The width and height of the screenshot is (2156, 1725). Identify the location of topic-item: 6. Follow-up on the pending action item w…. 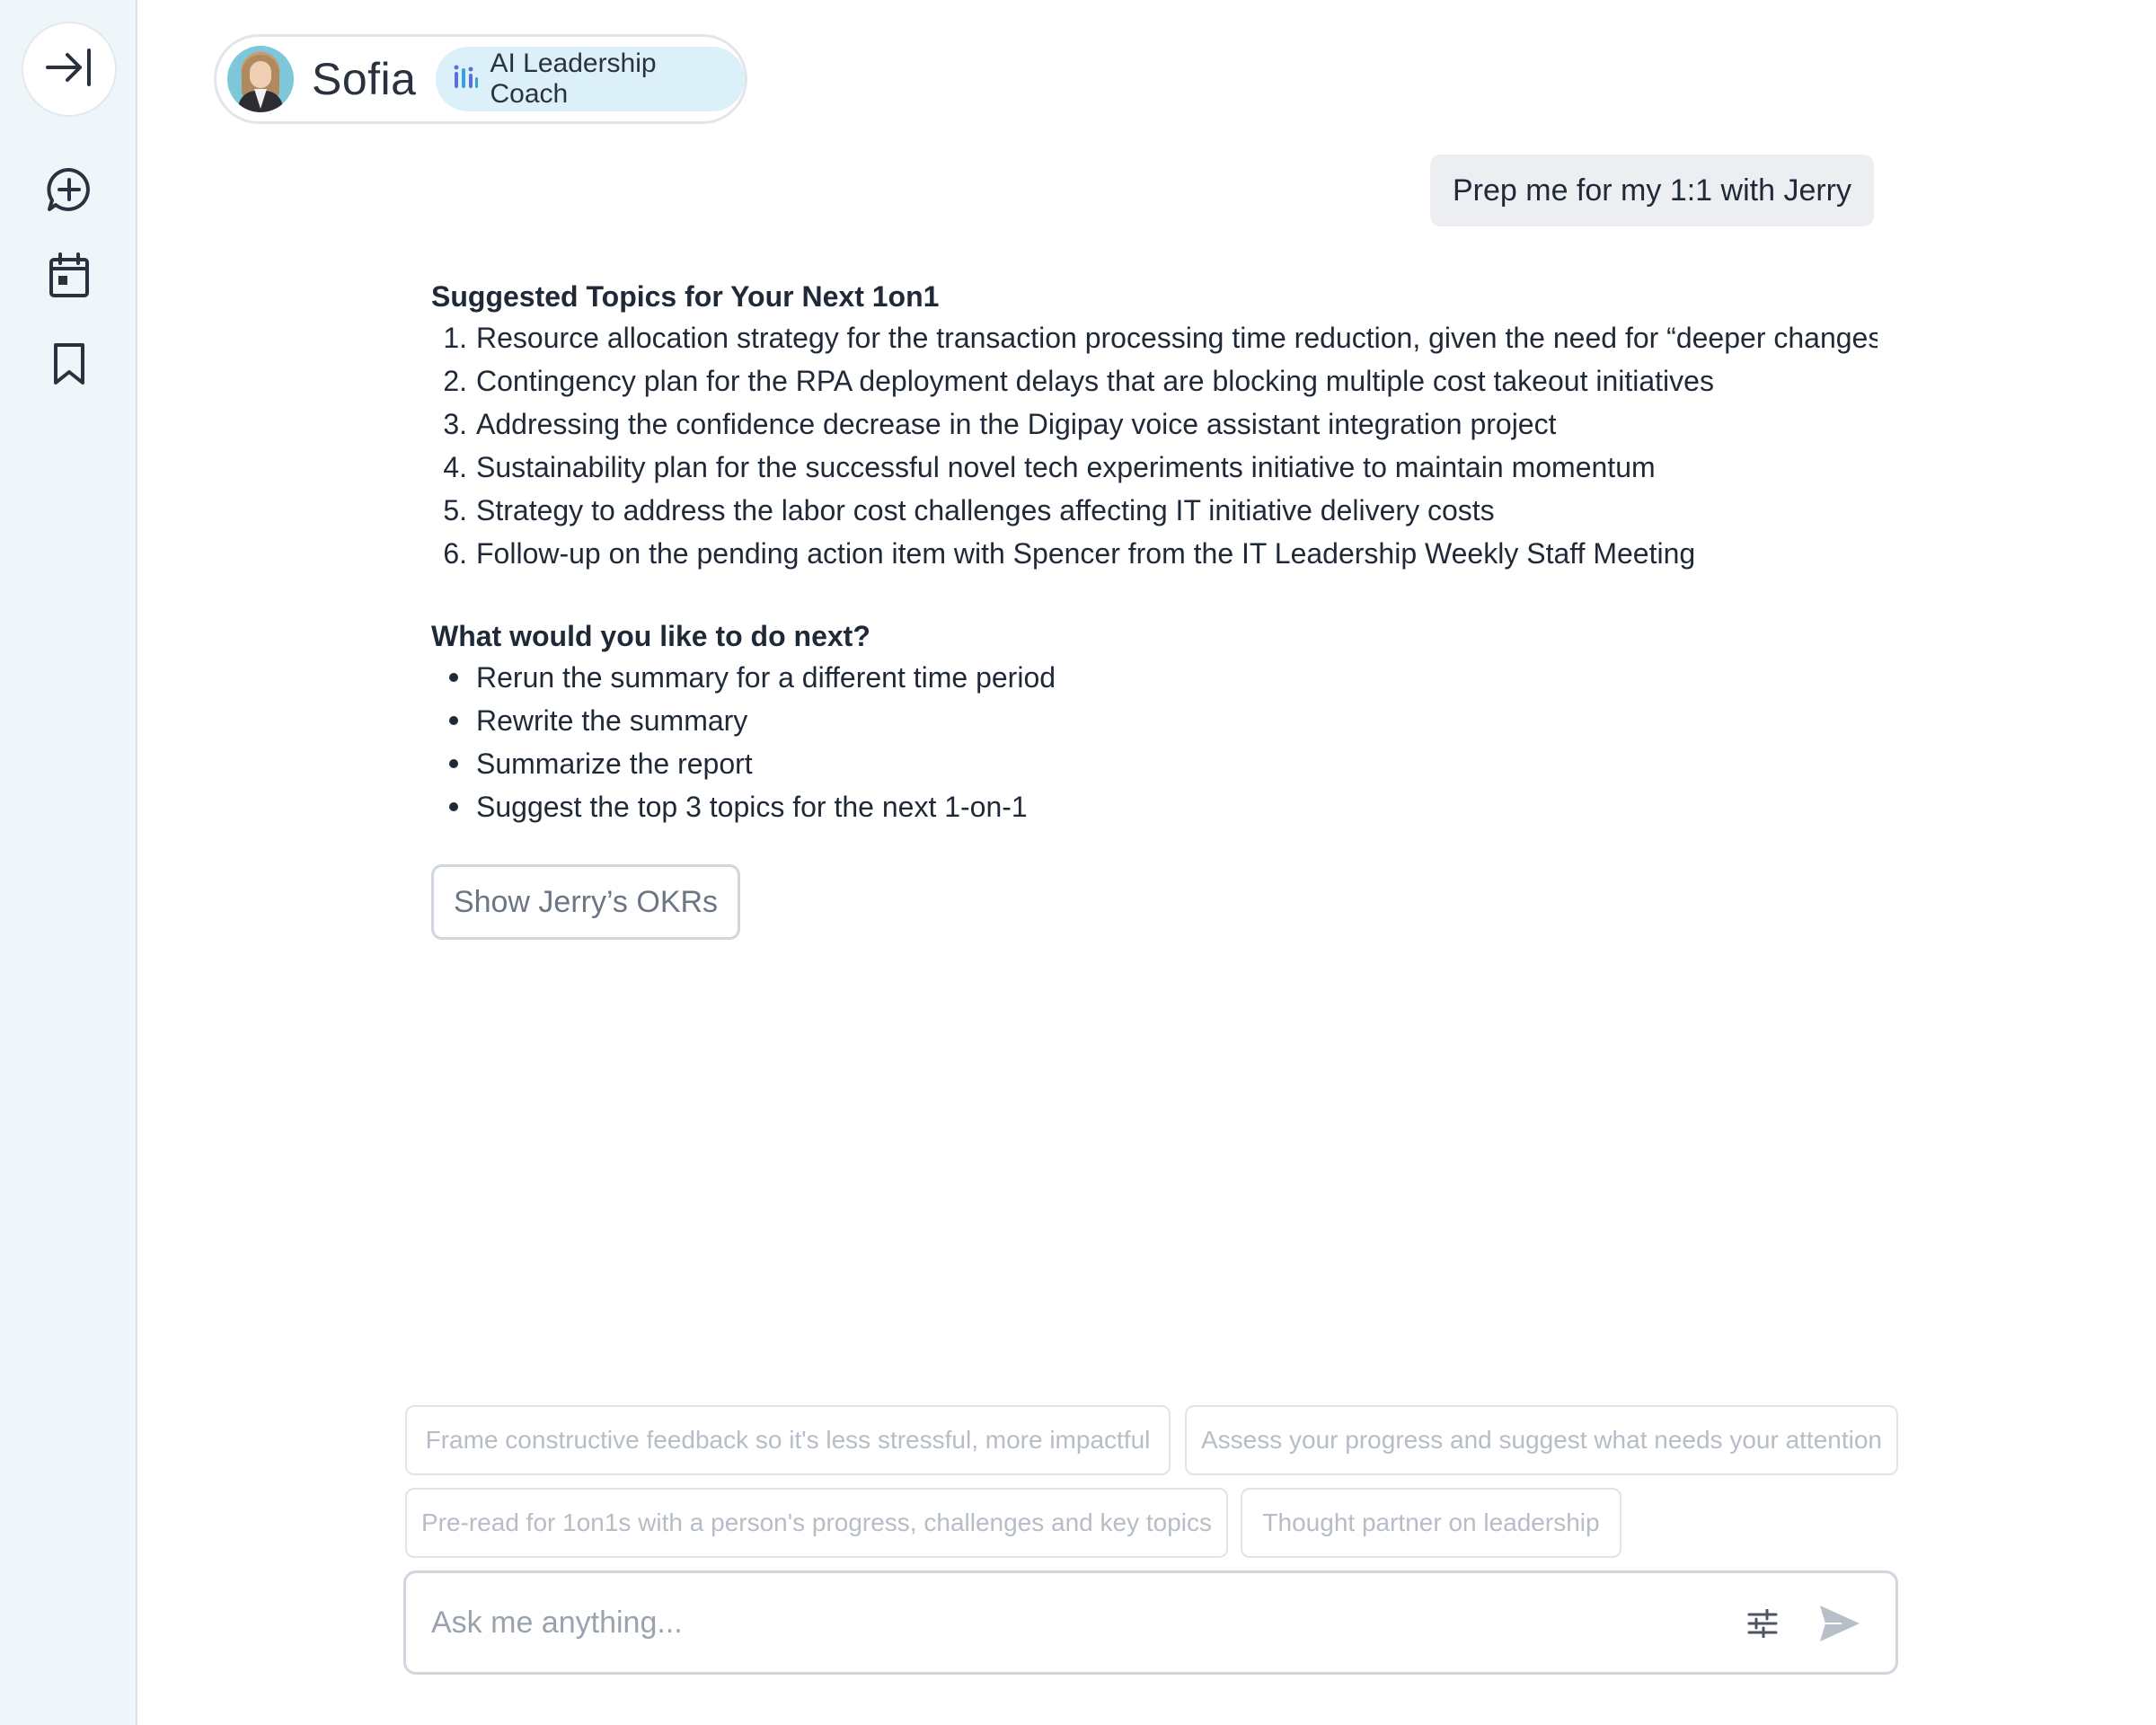
(1069, 553).